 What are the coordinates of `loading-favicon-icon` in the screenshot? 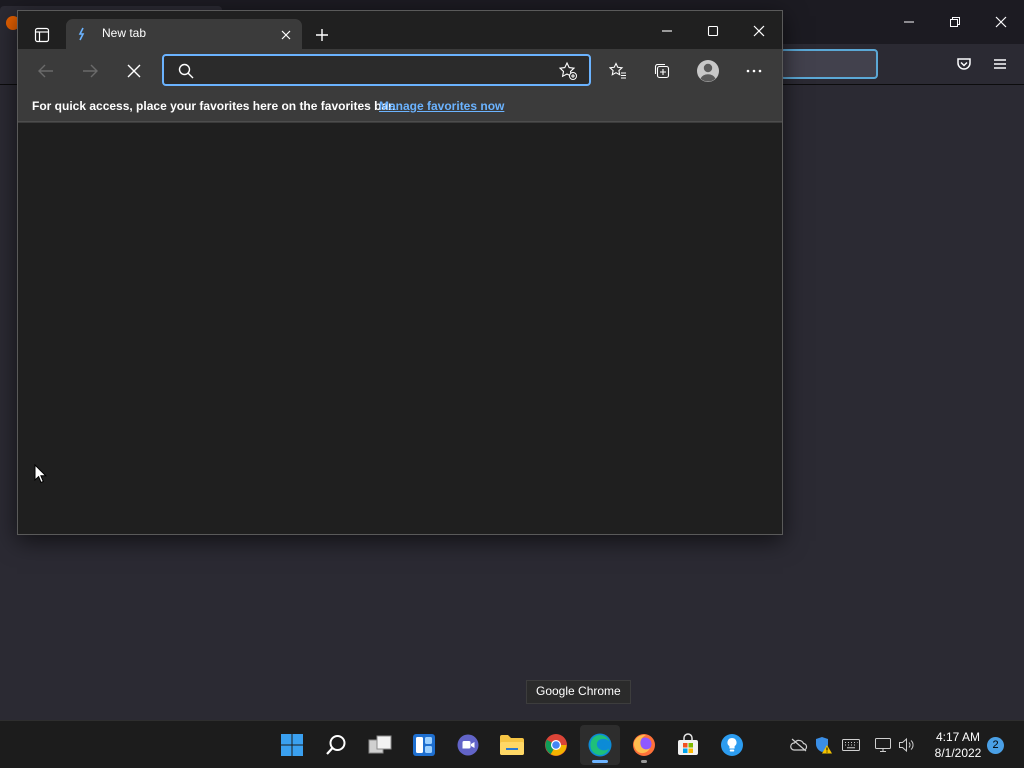 It's located at (81, 34).